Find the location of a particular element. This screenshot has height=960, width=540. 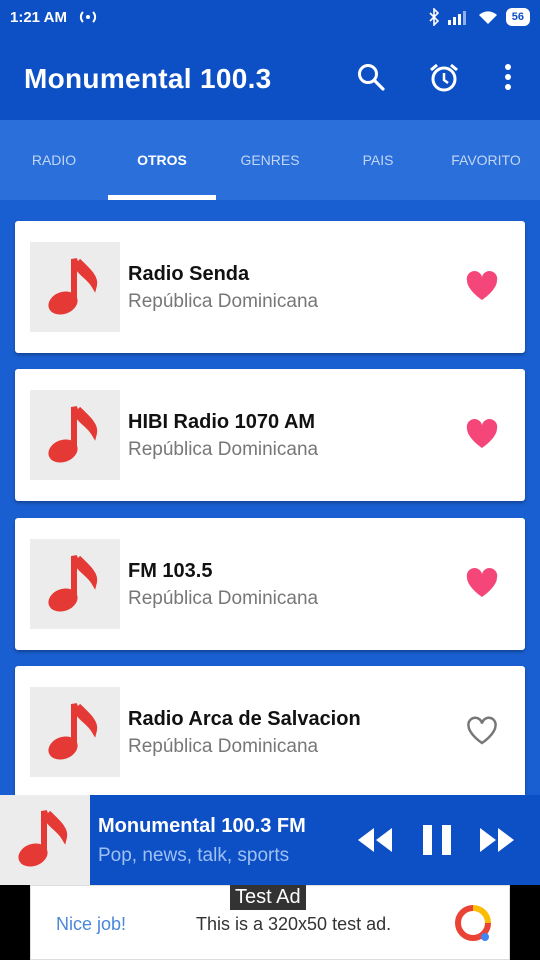

now-playing-thumbnail is located at coordinates (45, 840).